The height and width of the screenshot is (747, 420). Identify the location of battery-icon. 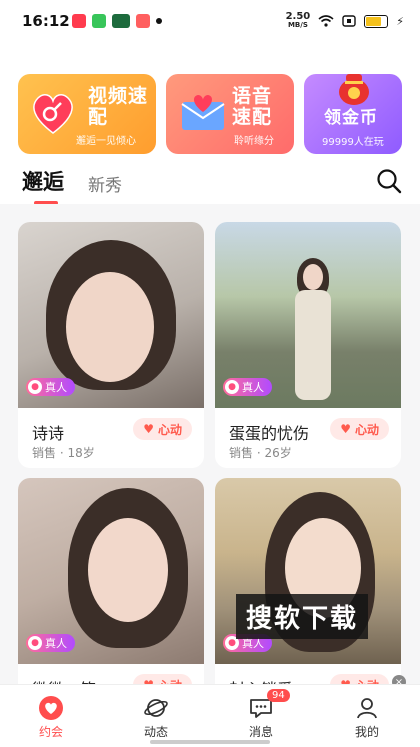
(376, 21).